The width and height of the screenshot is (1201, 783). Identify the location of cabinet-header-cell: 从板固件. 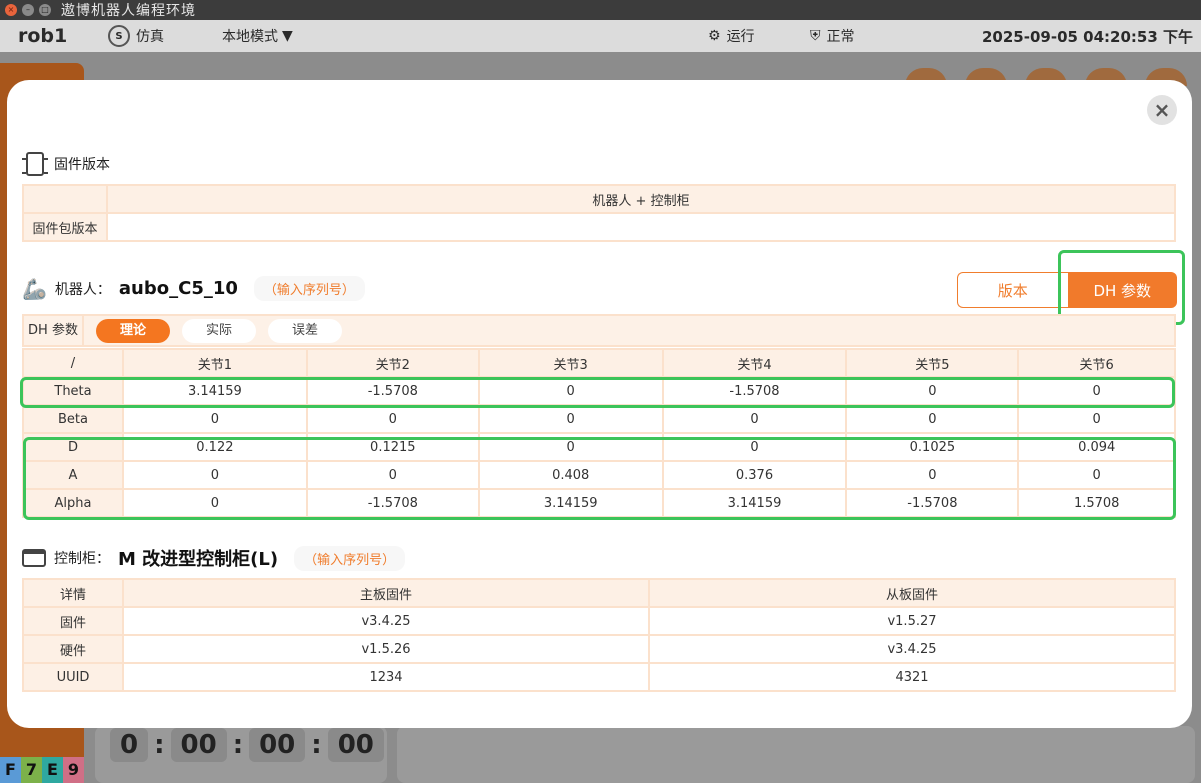
(912, 593).